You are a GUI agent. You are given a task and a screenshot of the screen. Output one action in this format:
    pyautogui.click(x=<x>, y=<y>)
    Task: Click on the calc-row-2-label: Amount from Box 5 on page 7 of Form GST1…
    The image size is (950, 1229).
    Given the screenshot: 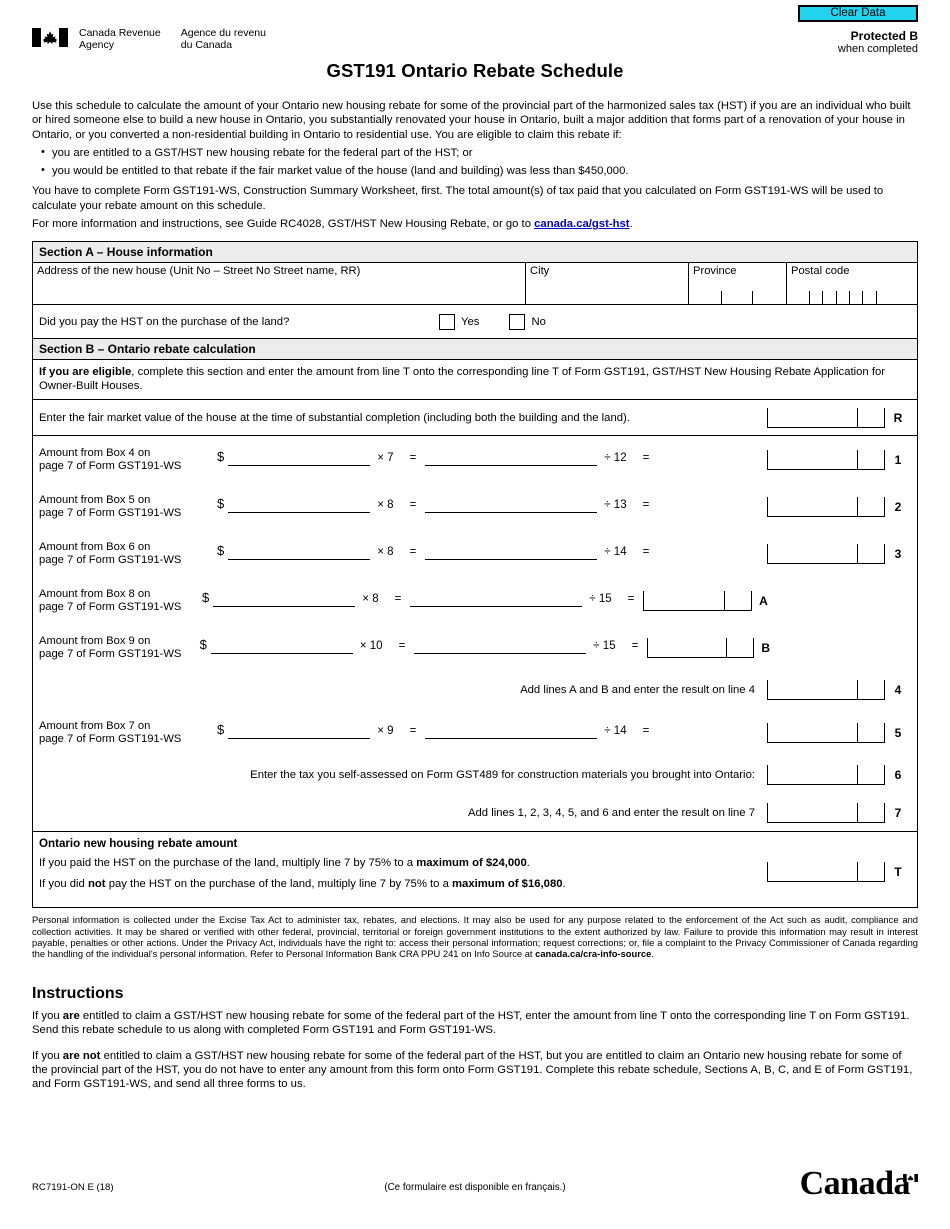 What is the action you would take?
    pyautogui.click(x=110, y=506)
    